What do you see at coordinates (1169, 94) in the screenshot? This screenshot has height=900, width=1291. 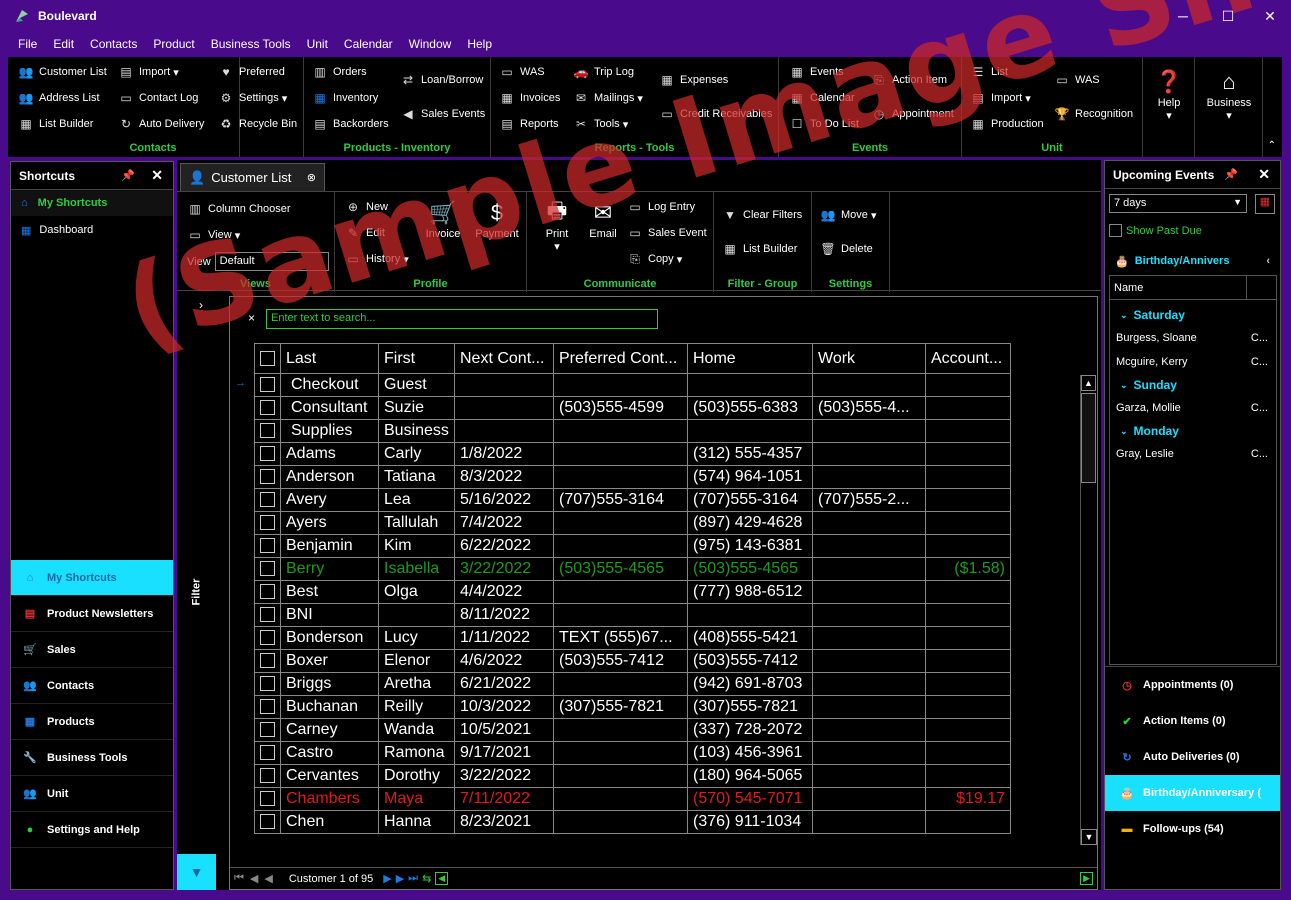 I see `help-button: ❓ Help ▾` at bounding box center [1169, 94].